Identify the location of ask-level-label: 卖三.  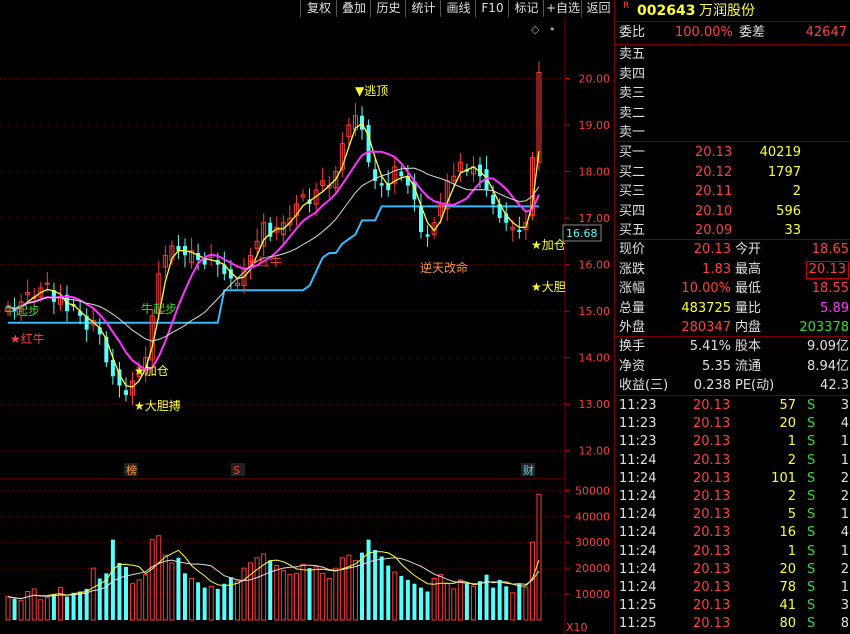
(632, 93).